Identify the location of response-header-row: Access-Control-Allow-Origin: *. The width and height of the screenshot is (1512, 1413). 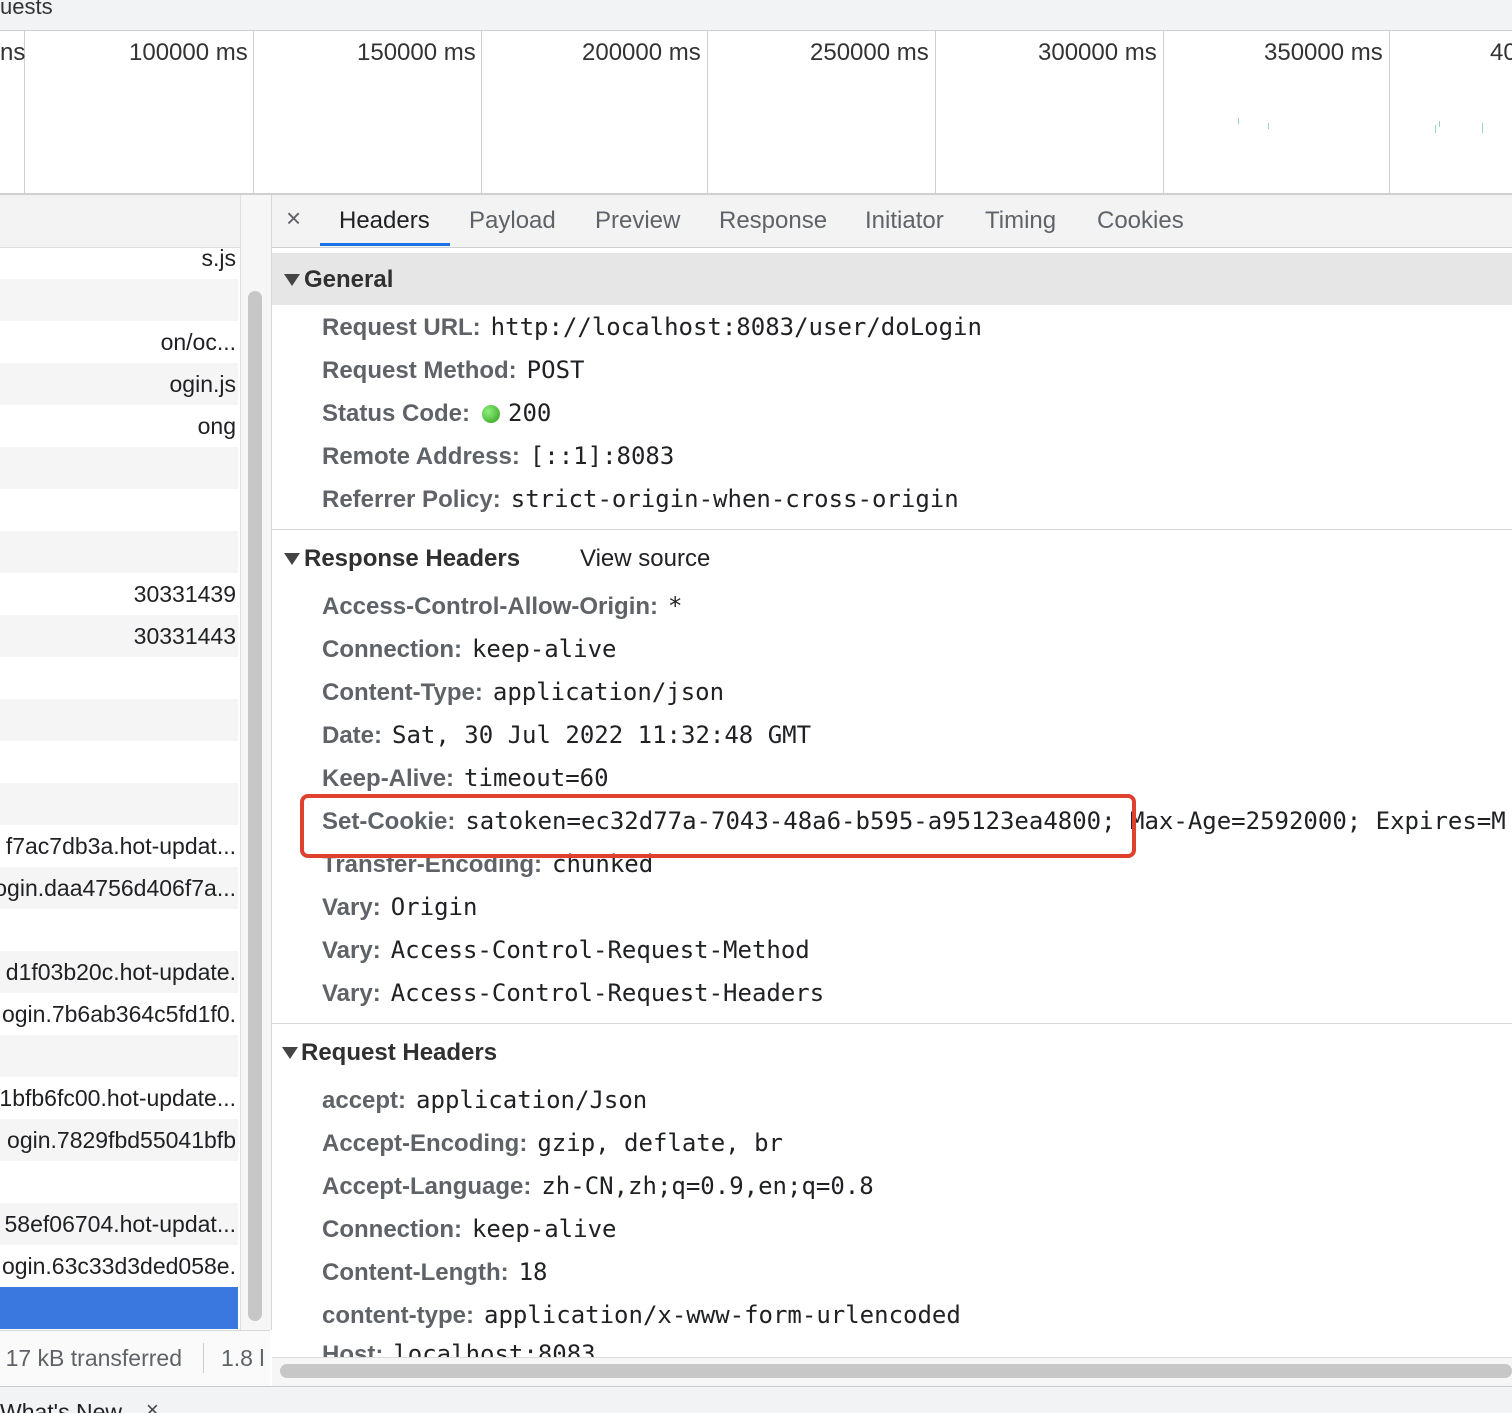
(502, 606).